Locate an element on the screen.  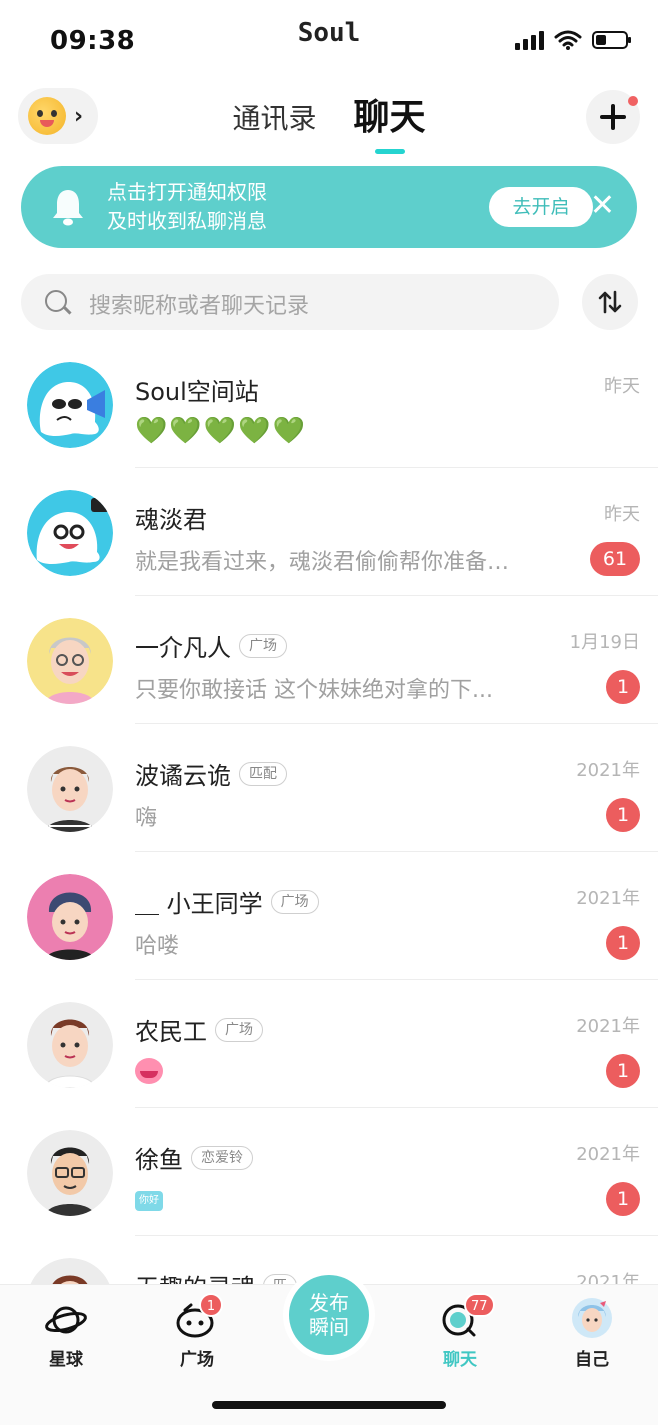
green-hearts: 💚💚💚💚💚 is located at coordinates (221, 431).